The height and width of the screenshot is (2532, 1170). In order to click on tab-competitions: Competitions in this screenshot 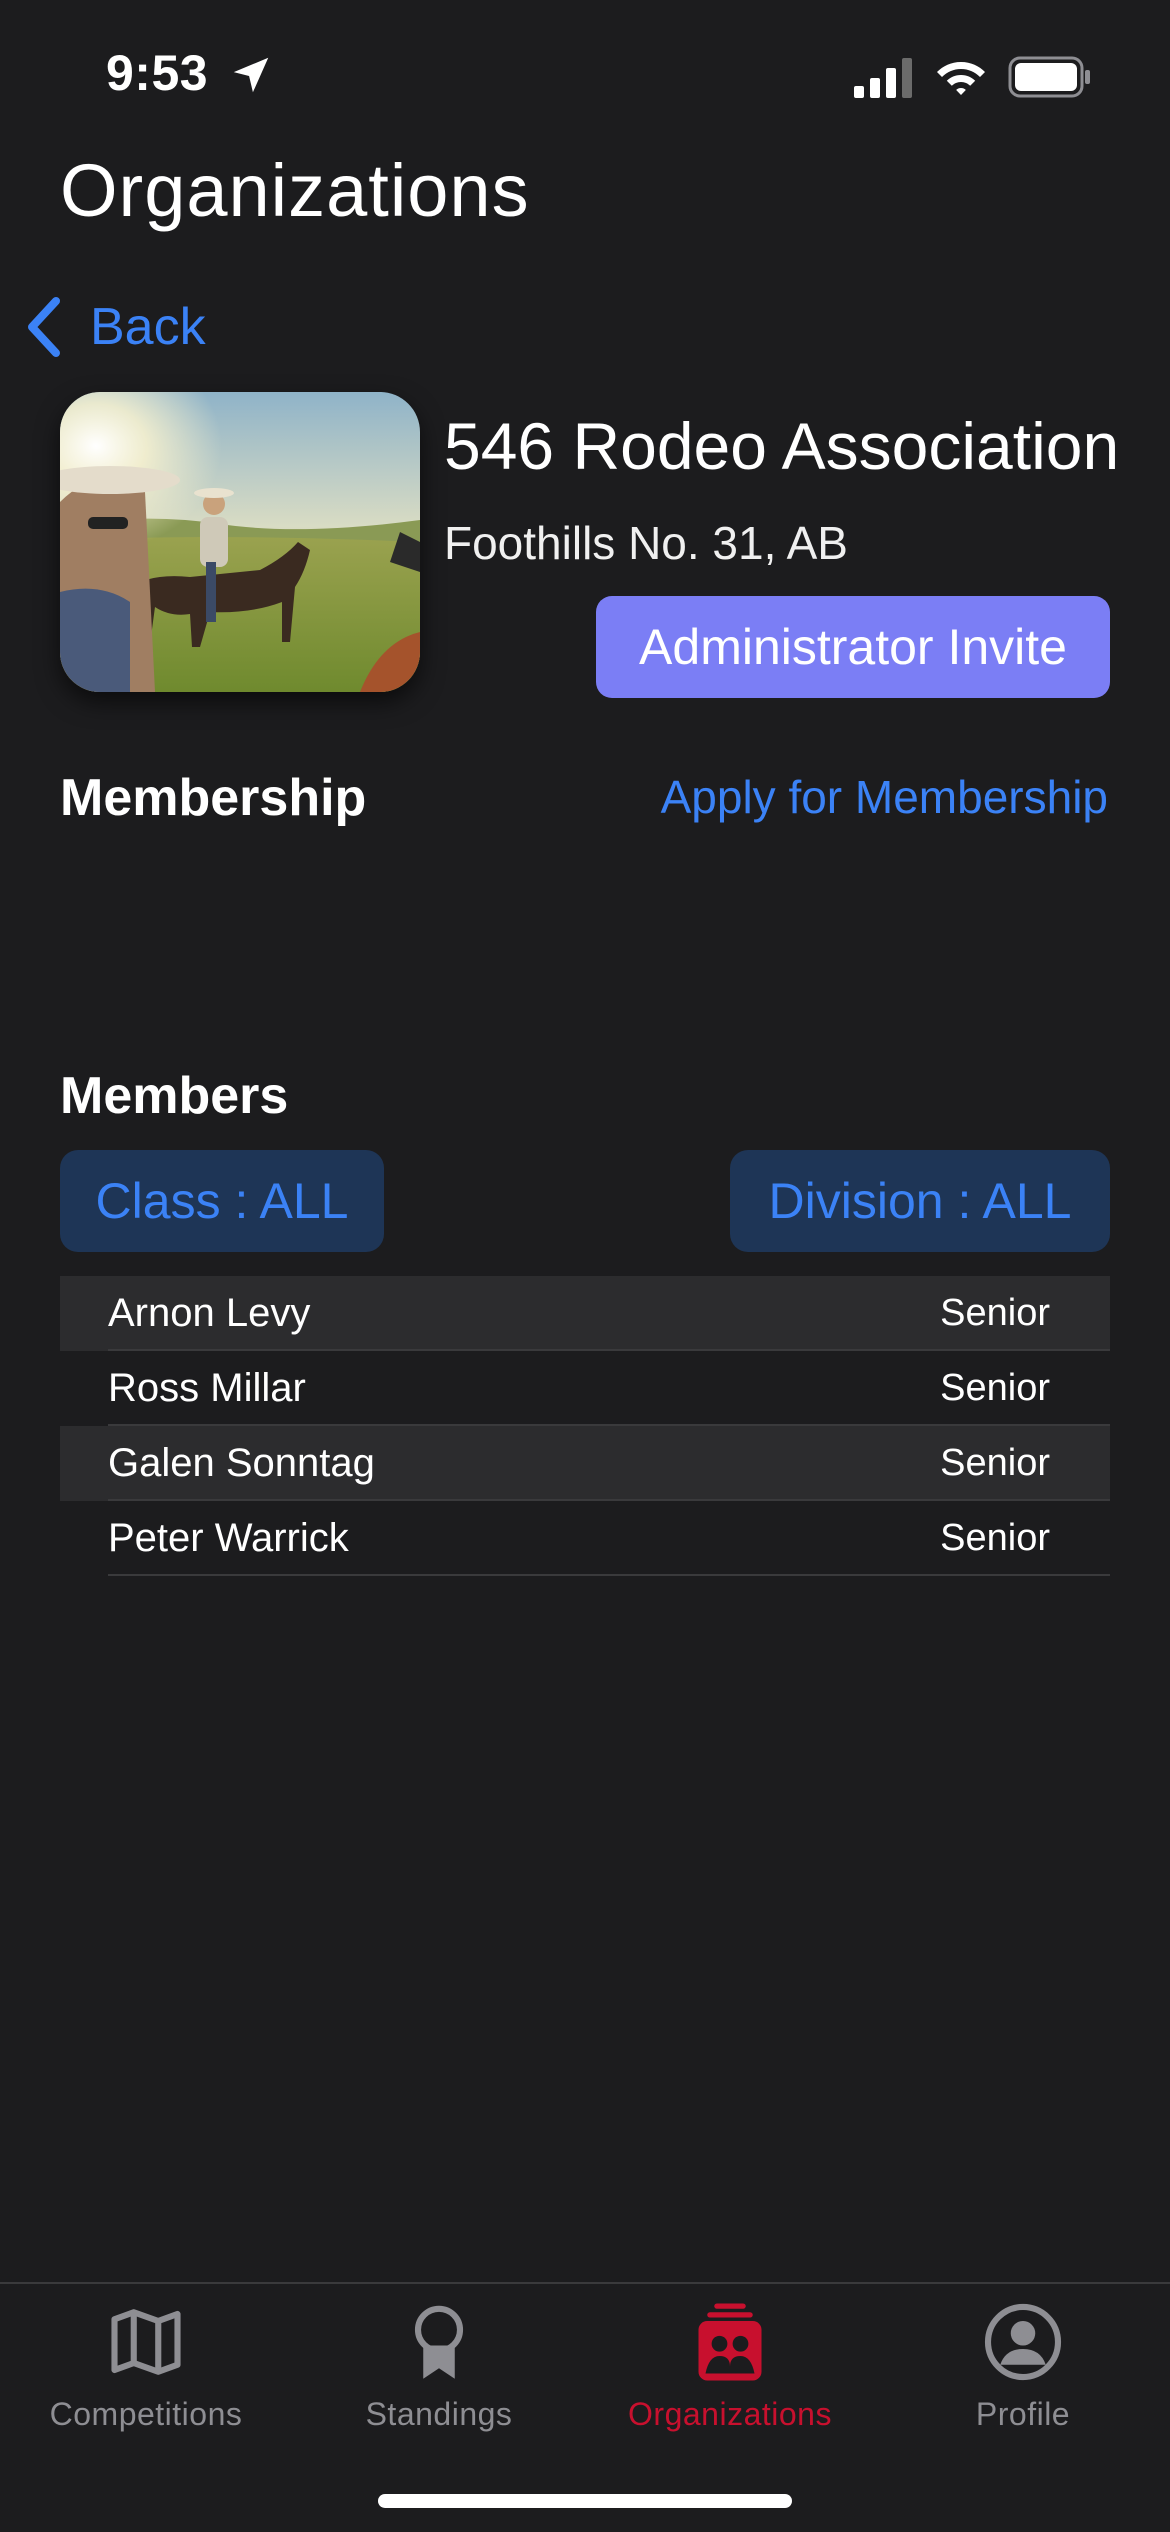, I will do `click(146, 2366)`.